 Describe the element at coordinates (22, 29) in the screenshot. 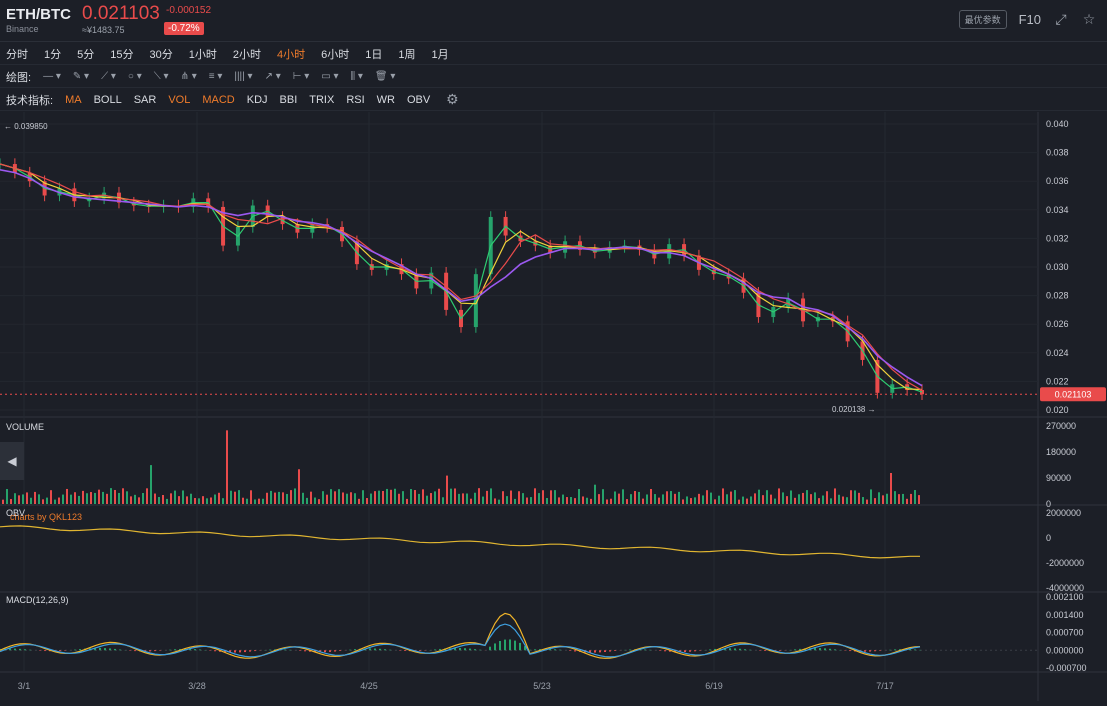

I see `exchange-label: Binance` at that location.